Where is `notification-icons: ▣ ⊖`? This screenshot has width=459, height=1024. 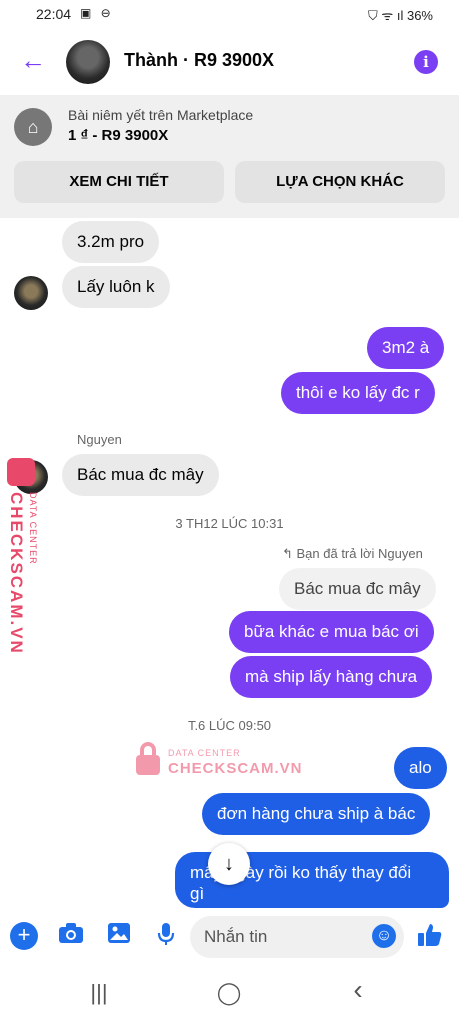 notification-icons: ▣ ⊖ is located at coordinates (97, 13).